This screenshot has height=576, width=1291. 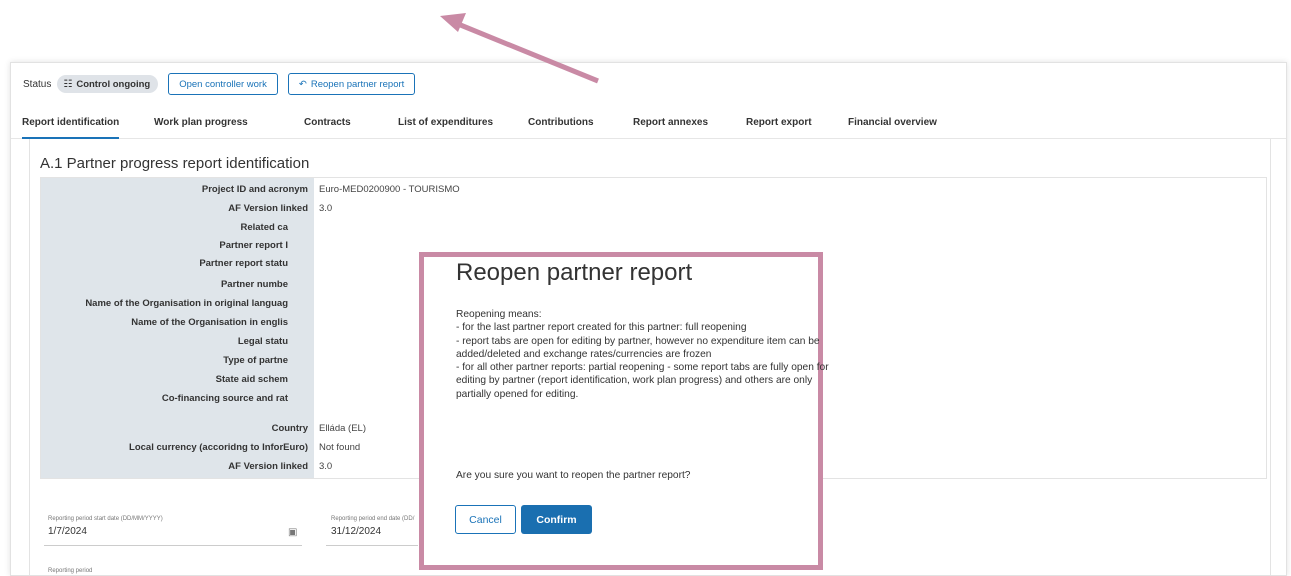 I want to click on annotation-arrow, so click(x=519, y=48).